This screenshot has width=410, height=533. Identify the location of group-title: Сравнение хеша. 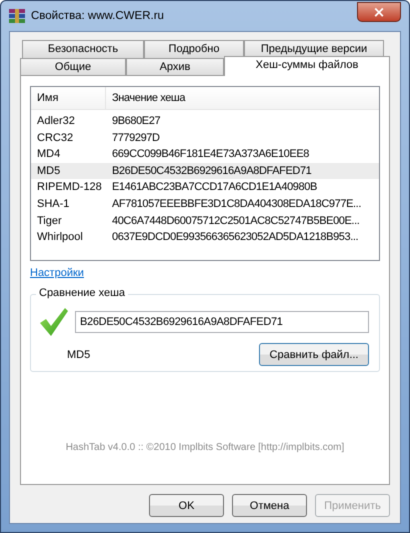
(82, 293).